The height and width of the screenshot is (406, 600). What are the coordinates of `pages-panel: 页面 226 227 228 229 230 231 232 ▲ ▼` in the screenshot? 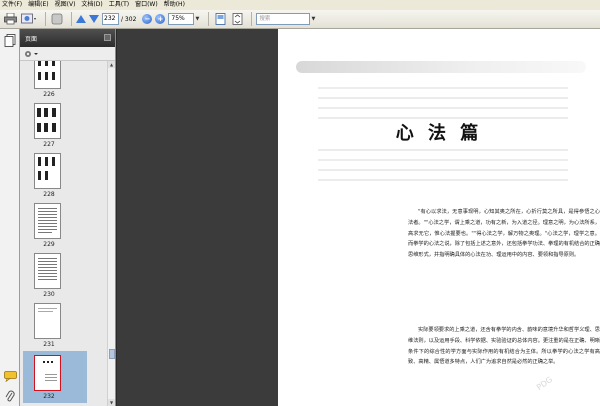 It's located at (68, 217).